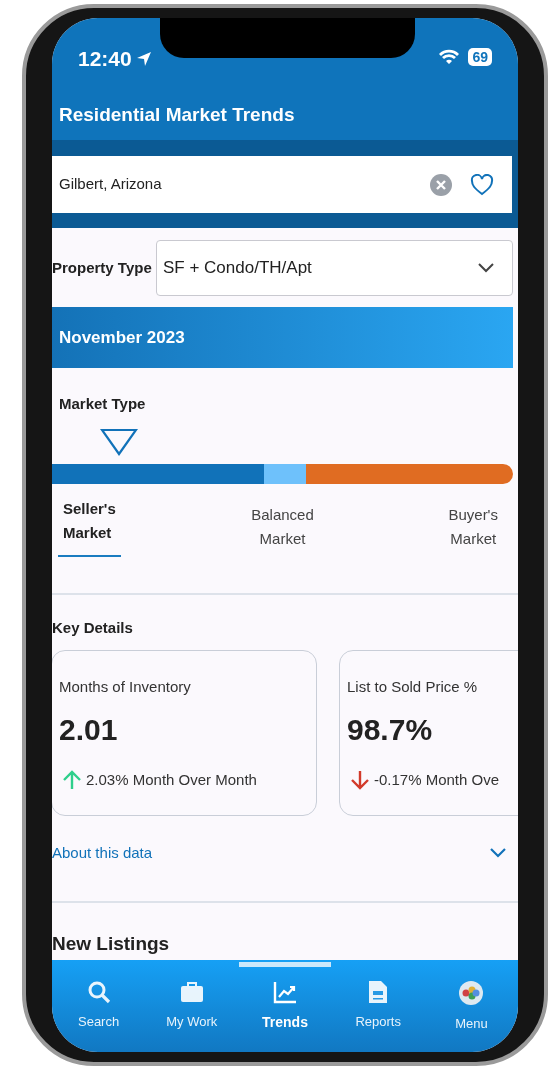  What do you see at coordinates (413, 687) in the screenshot?
I see `metric-title: List to Sold Price %` at bounding box center [413, 687].